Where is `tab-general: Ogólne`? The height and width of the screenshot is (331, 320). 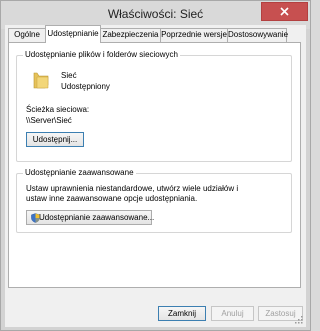
tab-general: Ogólne is located at coordinates (27, 35).